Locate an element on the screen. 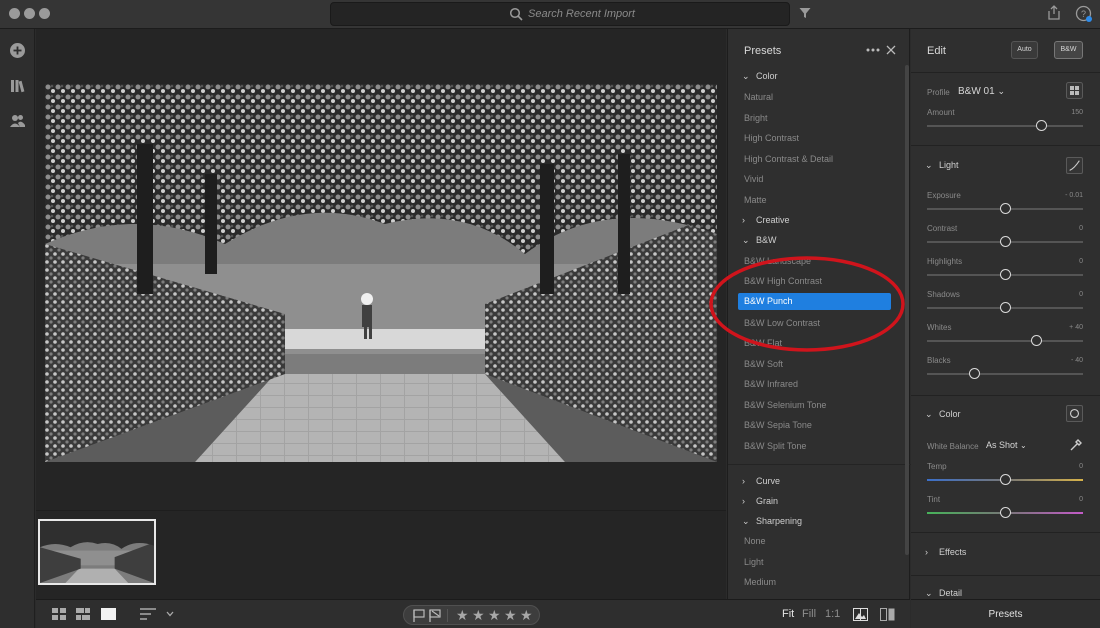 The width and height of the screenshot is (1100, 628). preset-item: B&W Soft is located at coordinates (763, 364).